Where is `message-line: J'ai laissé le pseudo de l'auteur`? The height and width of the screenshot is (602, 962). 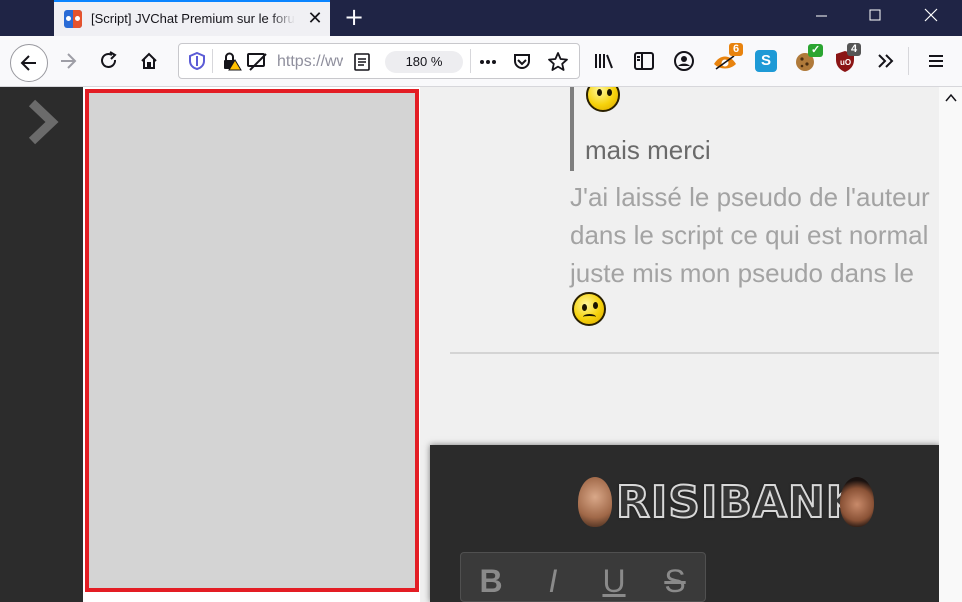
message-line: J'ai laissé le pseudo de l'auteur is located at coordinates (750, 197).